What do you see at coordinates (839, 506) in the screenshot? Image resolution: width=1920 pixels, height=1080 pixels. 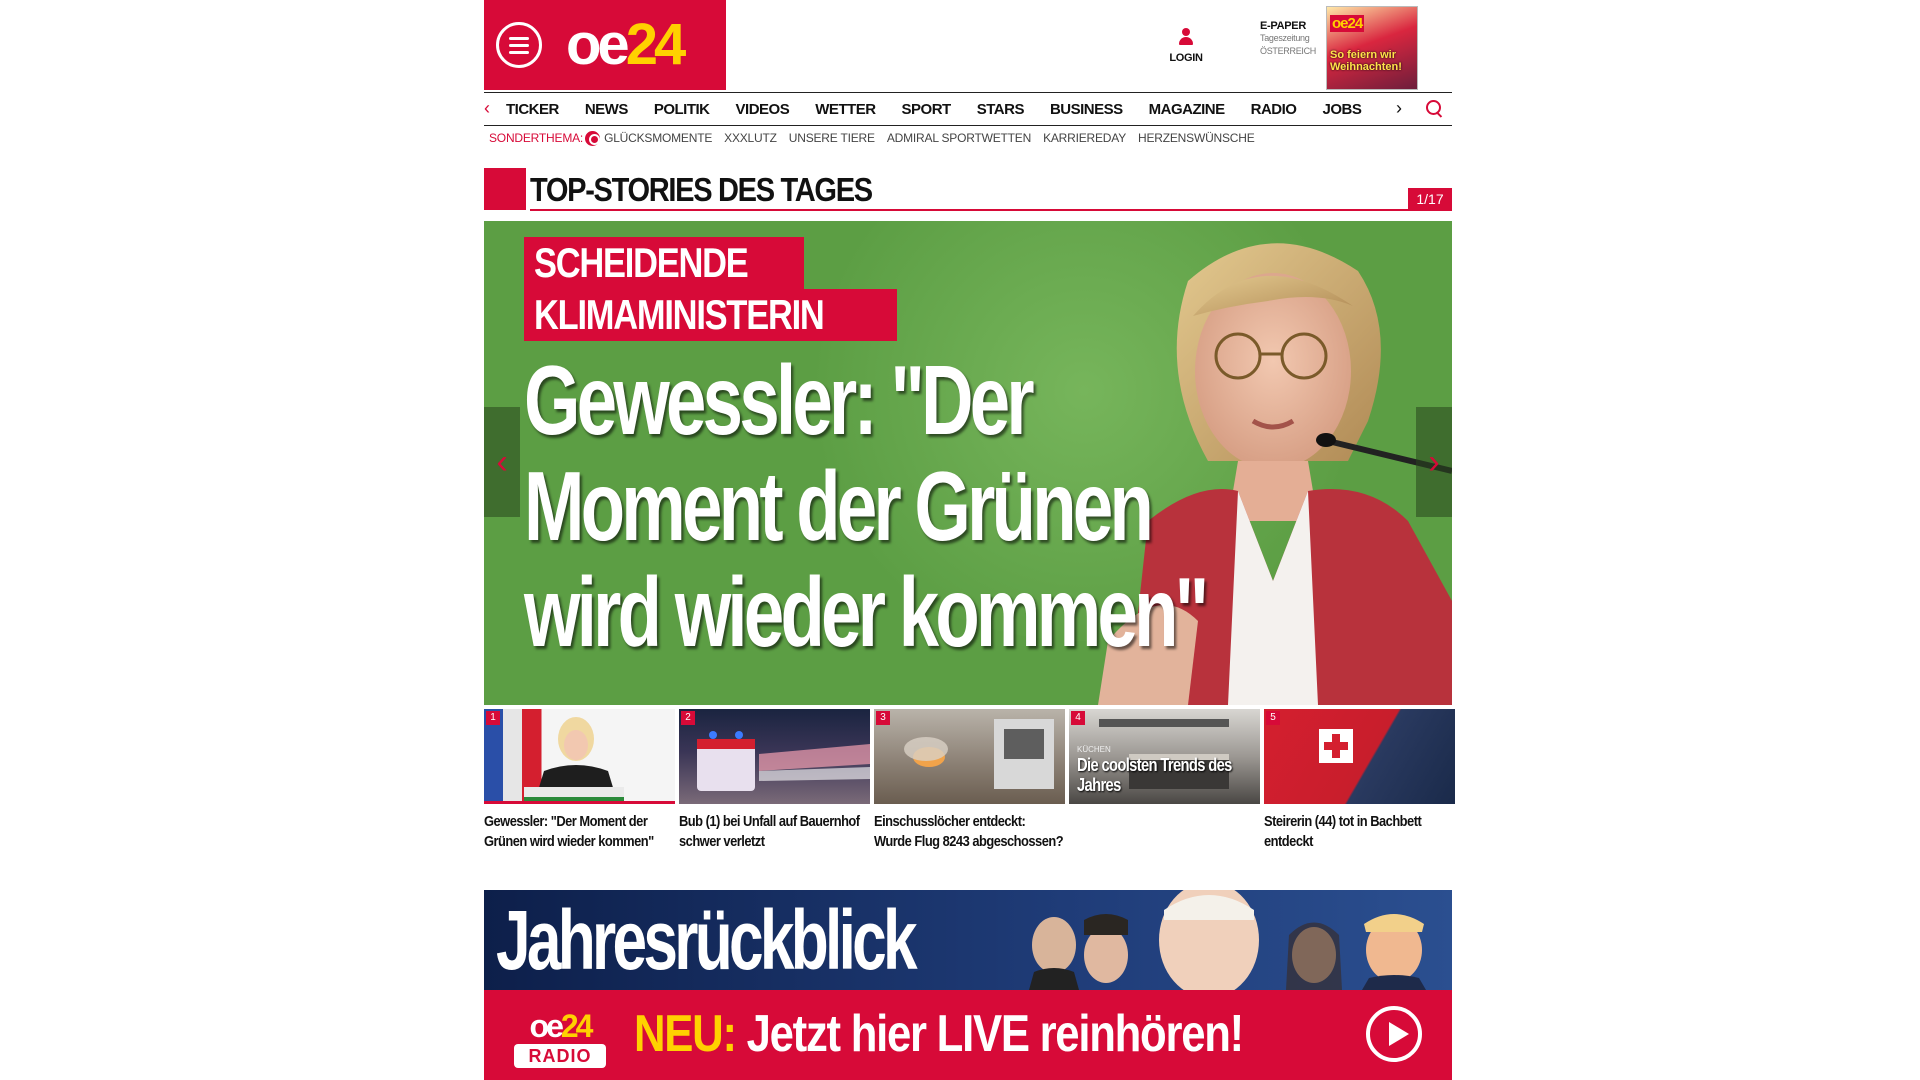 I see `headline-line-2: Moment der Grünen` at bounding box center [839, 506].